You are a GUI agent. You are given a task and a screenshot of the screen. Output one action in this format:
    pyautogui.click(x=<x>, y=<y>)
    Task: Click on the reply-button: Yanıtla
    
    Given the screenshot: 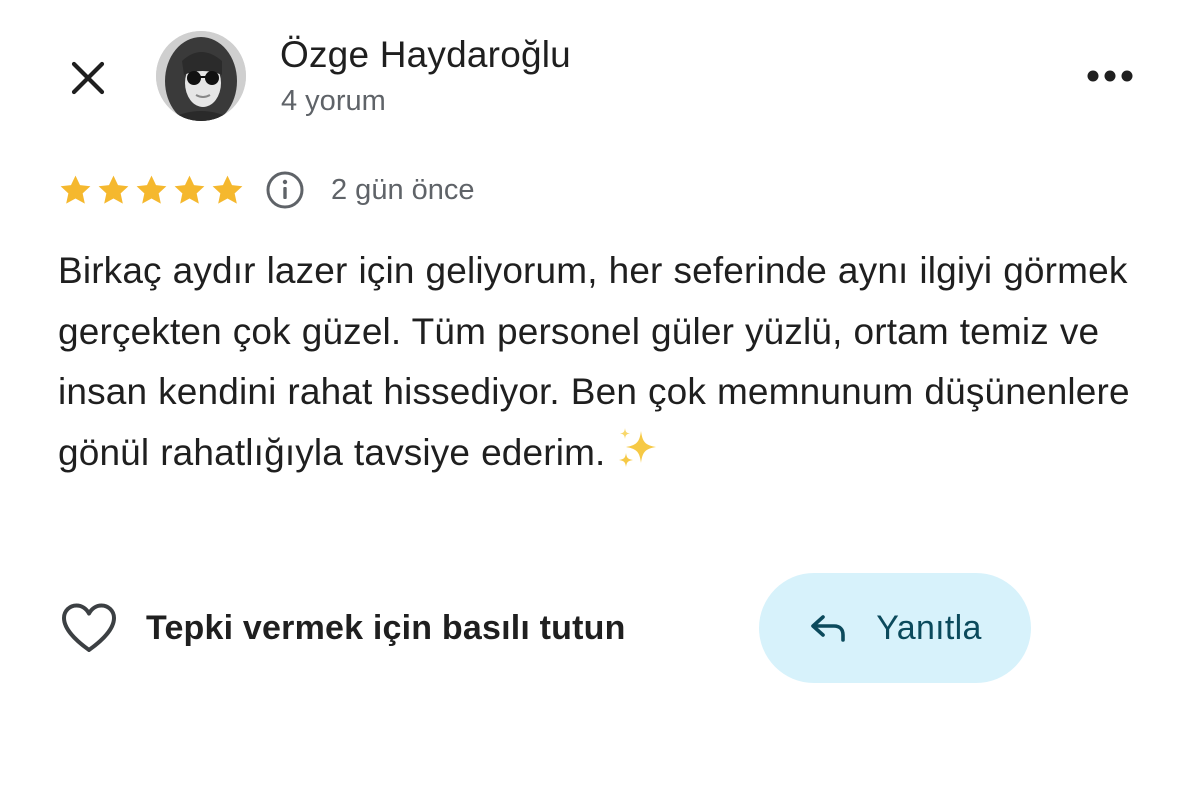 What is the action you would take?
    pyautogui.click(x=895, y=628)
    